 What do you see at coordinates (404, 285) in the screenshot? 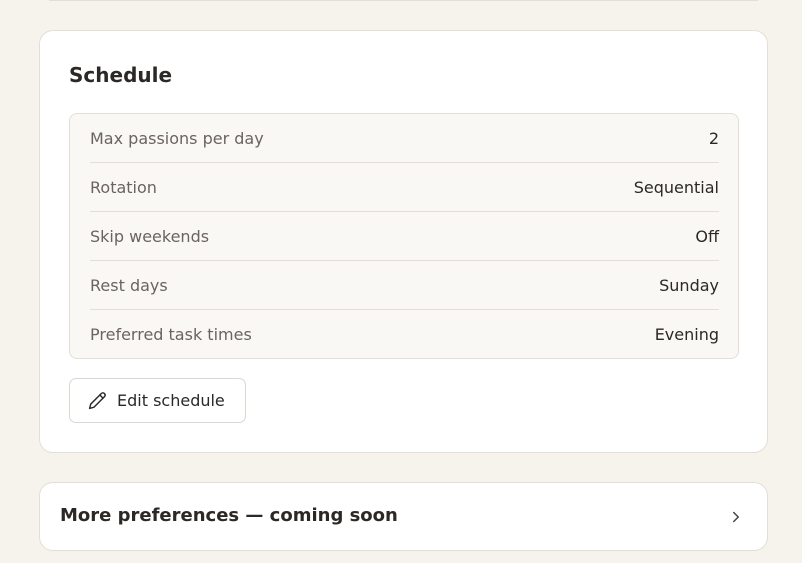
I see `setting-row-rest-days: Rest days Sunday` at bounding box center [404, 285].